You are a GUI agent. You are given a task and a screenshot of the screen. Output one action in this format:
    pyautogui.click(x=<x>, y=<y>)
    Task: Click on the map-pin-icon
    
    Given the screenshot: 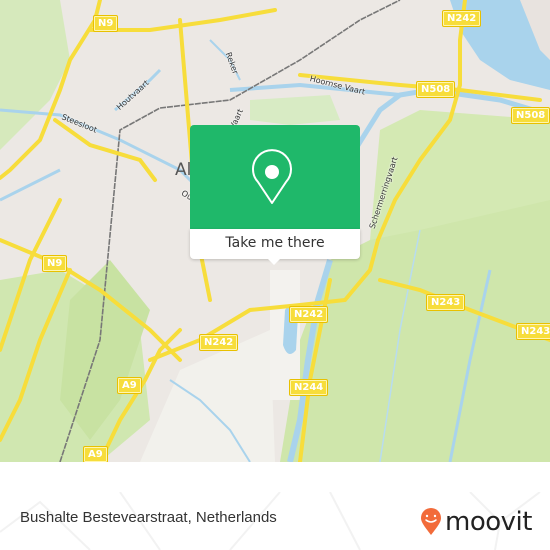 What is the action you would take?
    pyautogui.click(x=272, y=176)
    